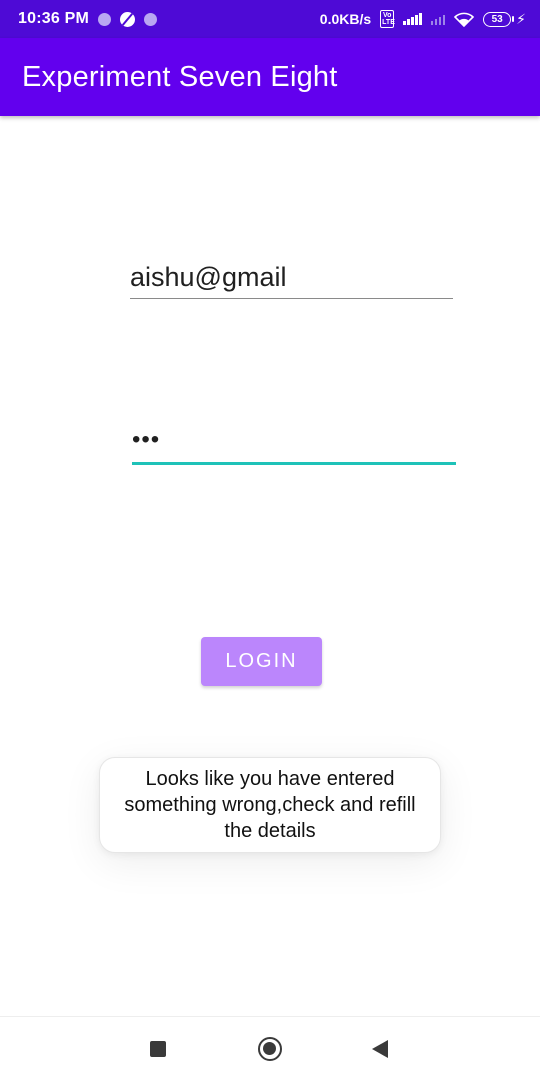 Image resolution: width=540 pixels, height=1080 pixels. Describe the element at coordinates (270, 19) in the screenshot. I see `status-bar: 10:36 PM 0.0KB/s Vo LTE 53 ⚡` at that location.